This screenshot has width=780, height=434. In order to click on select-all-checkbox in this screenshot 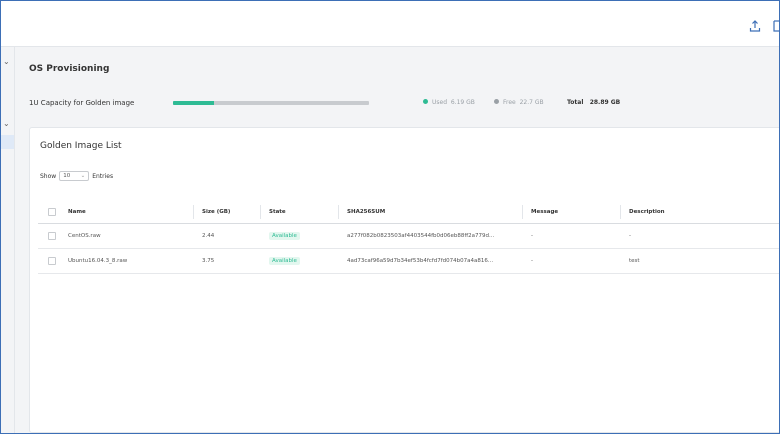, I will do `click(52, 211)`.